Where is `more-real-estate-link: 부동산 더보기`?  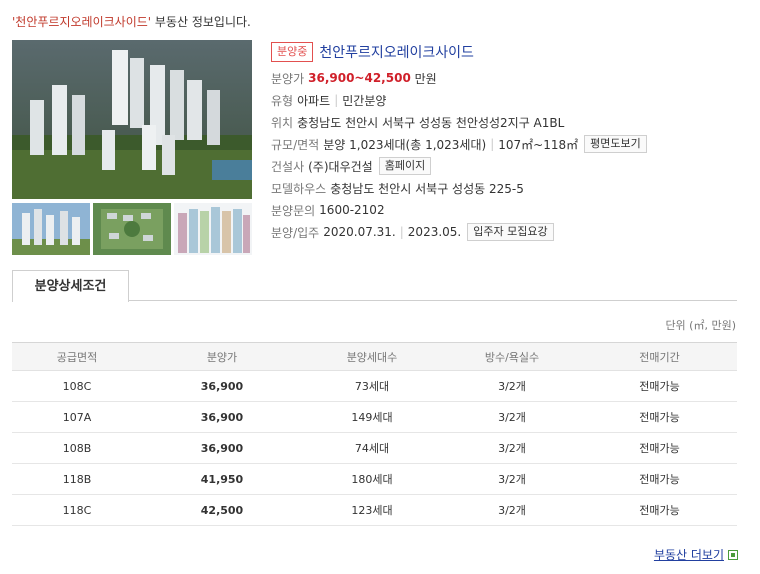
more-real-estate-link: 부동산 더보기 is located at coordinates (696, 554).